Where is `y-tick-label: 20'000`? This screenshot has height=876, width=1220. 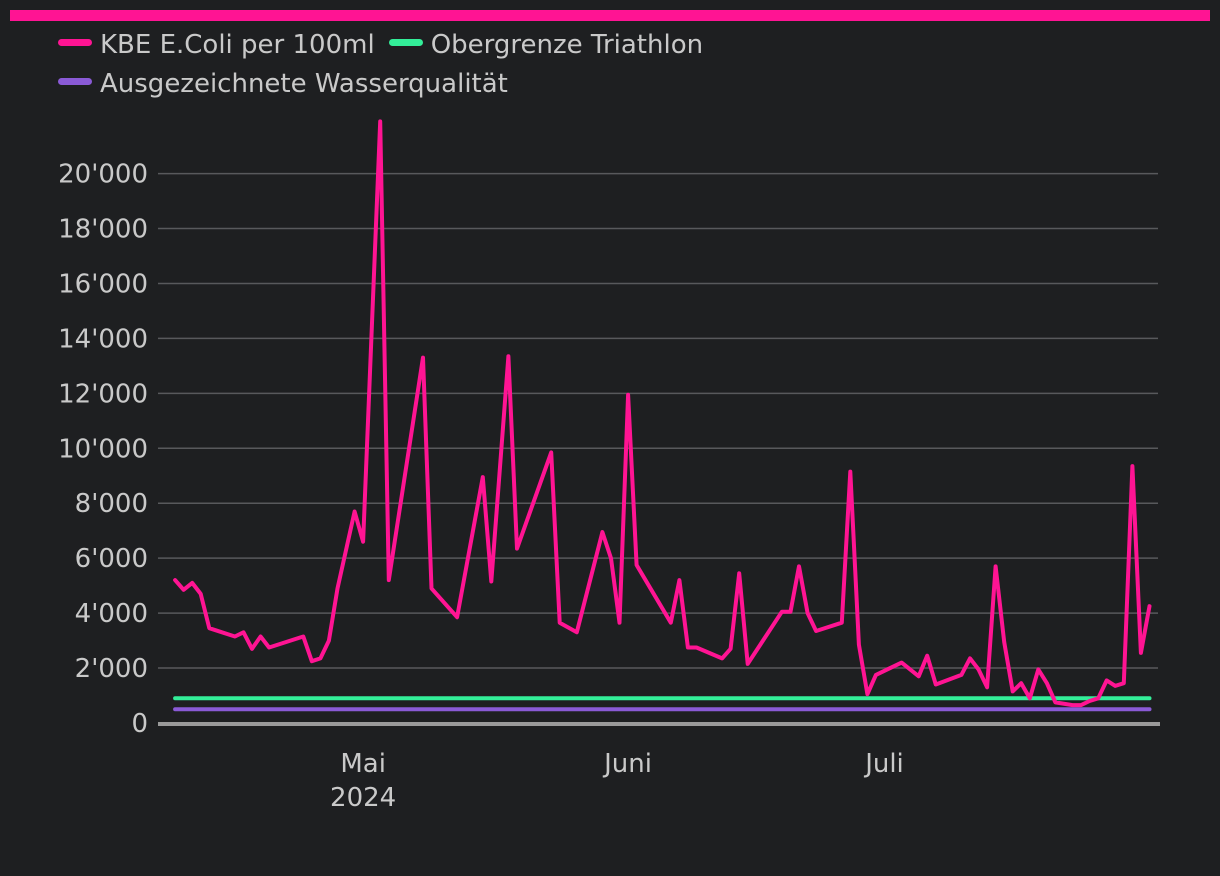
y-tick-label: 20'000 is located at coordinates (103, 175).